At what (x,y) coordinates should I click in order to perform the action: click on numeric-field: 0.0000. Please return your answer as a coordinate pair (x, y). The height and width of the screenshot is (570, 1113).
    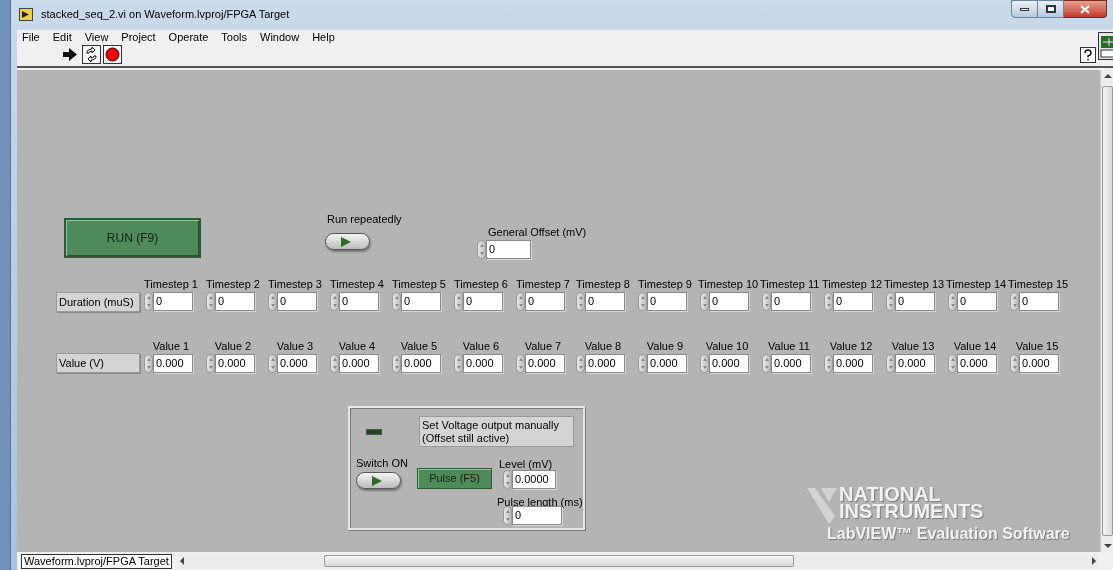
    Looking at the image, I should click on (534, 479).